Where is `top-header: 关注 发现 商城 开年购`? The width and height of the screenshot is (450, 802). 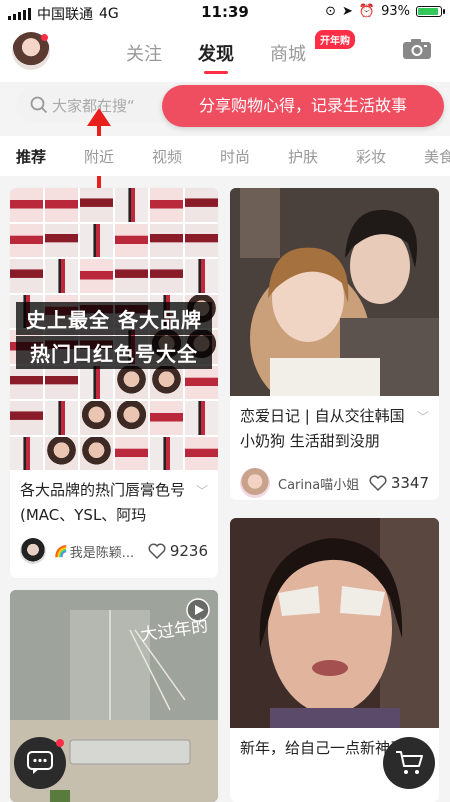
top-header: 关注 发现 商城 开年购 is located at coordinates (225, 54).